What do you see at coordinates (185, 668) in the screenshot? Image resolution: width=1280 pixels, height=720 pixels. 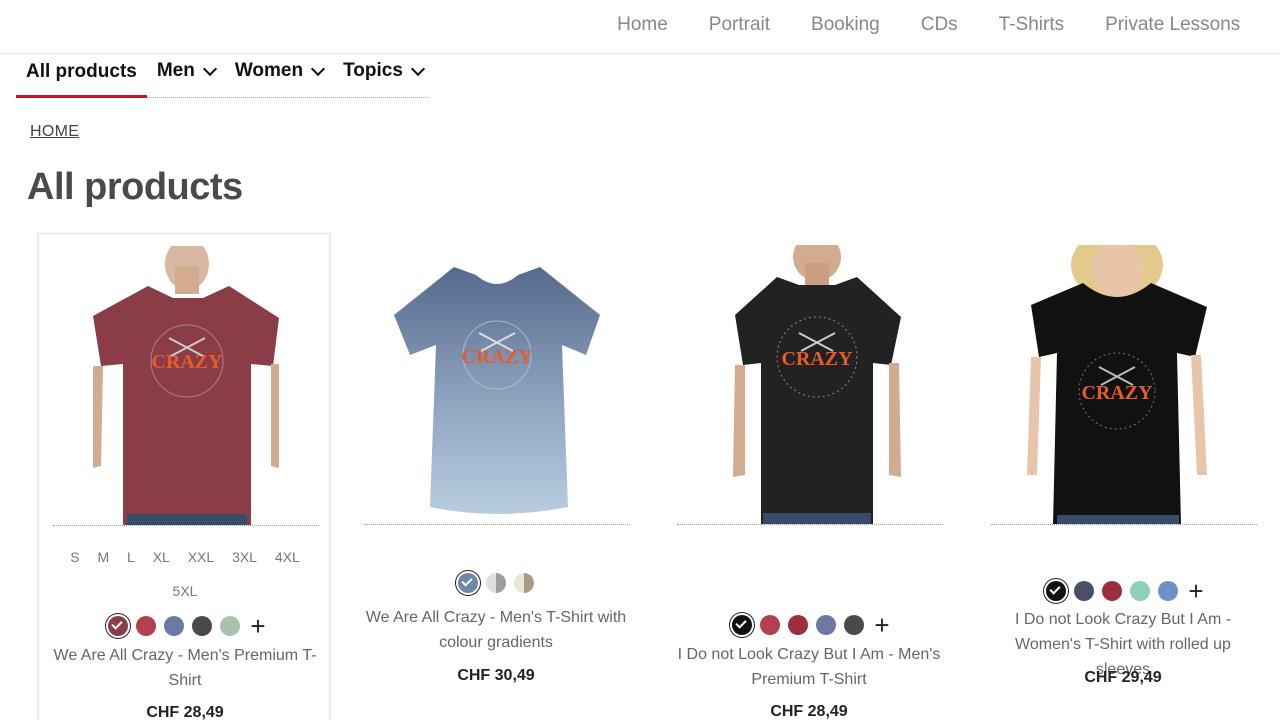 I see `product-title: We Are All Crazy - Men's Premium T-Shirt` at bounding box center [185, 668].